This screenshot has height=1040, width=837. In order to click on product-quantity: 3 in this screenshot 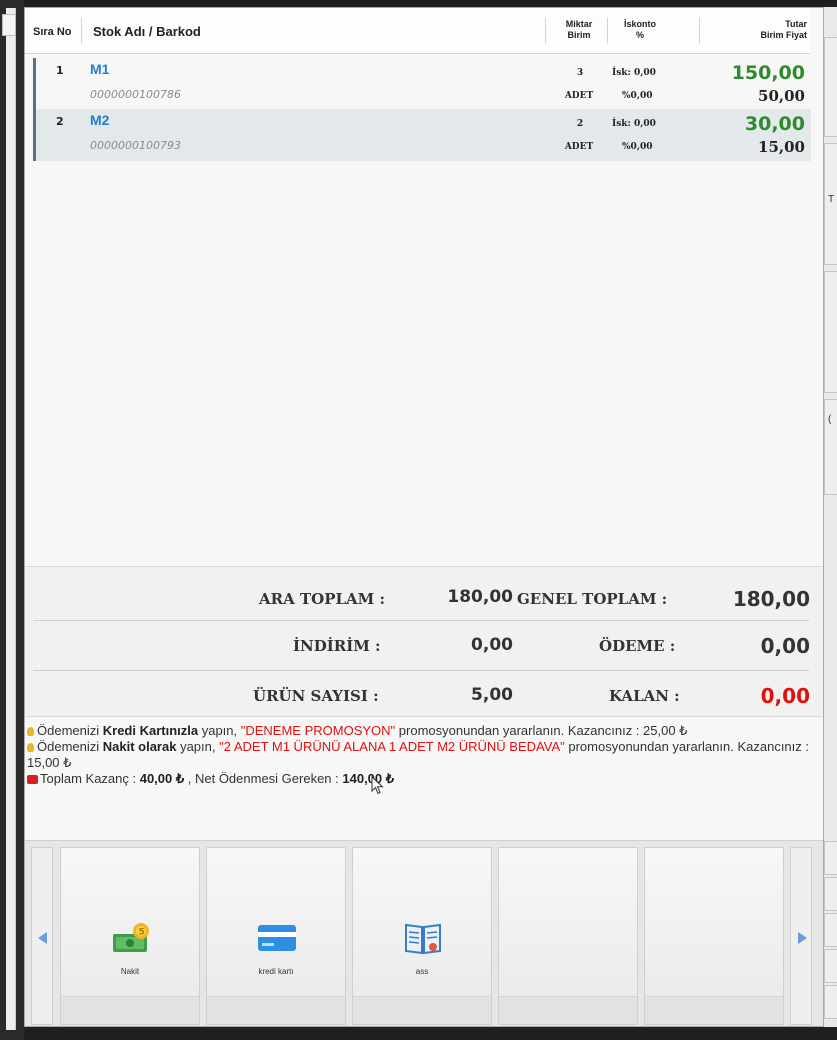, I will do `click(580, 73)`.